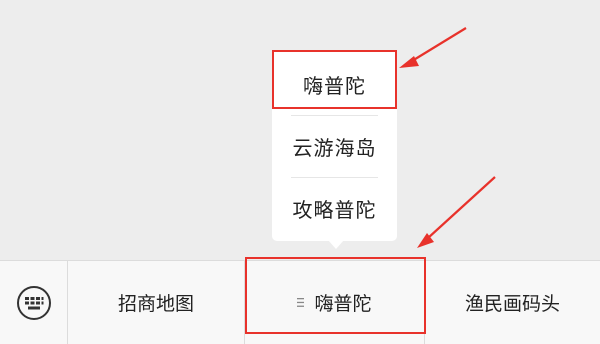 This screenshot has width=600, height=344. What do you see at coordinates (447, 137) in the screenshot?
I see `annotation-arrows` at bounding box center [447, 137].